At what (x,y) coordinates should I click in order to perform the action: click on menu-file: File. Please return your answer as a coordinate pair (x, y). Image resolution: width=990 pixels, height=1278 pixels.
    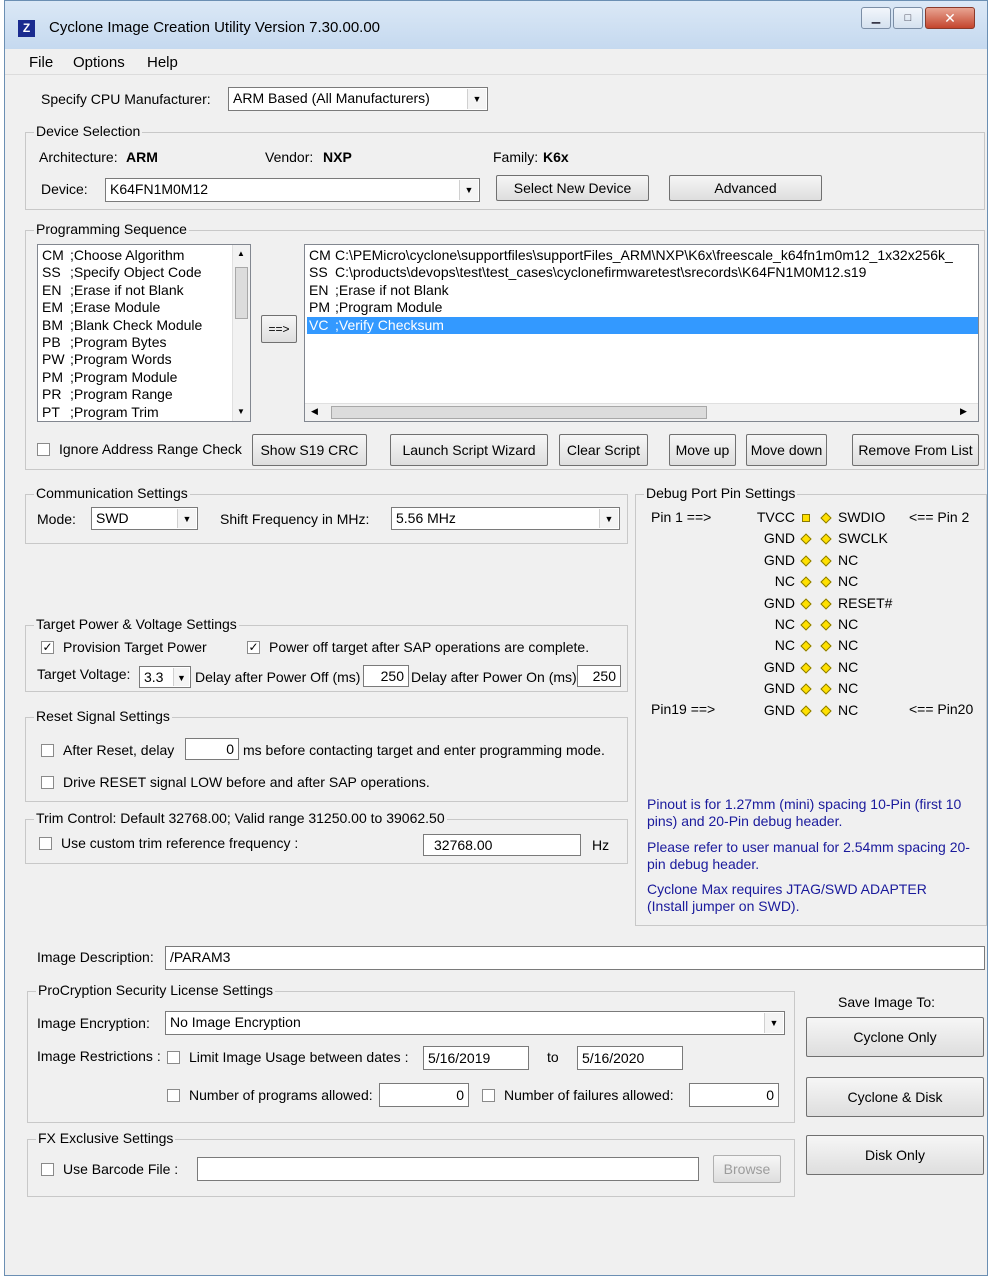
    Looking at the image, I should click on (41, 62).